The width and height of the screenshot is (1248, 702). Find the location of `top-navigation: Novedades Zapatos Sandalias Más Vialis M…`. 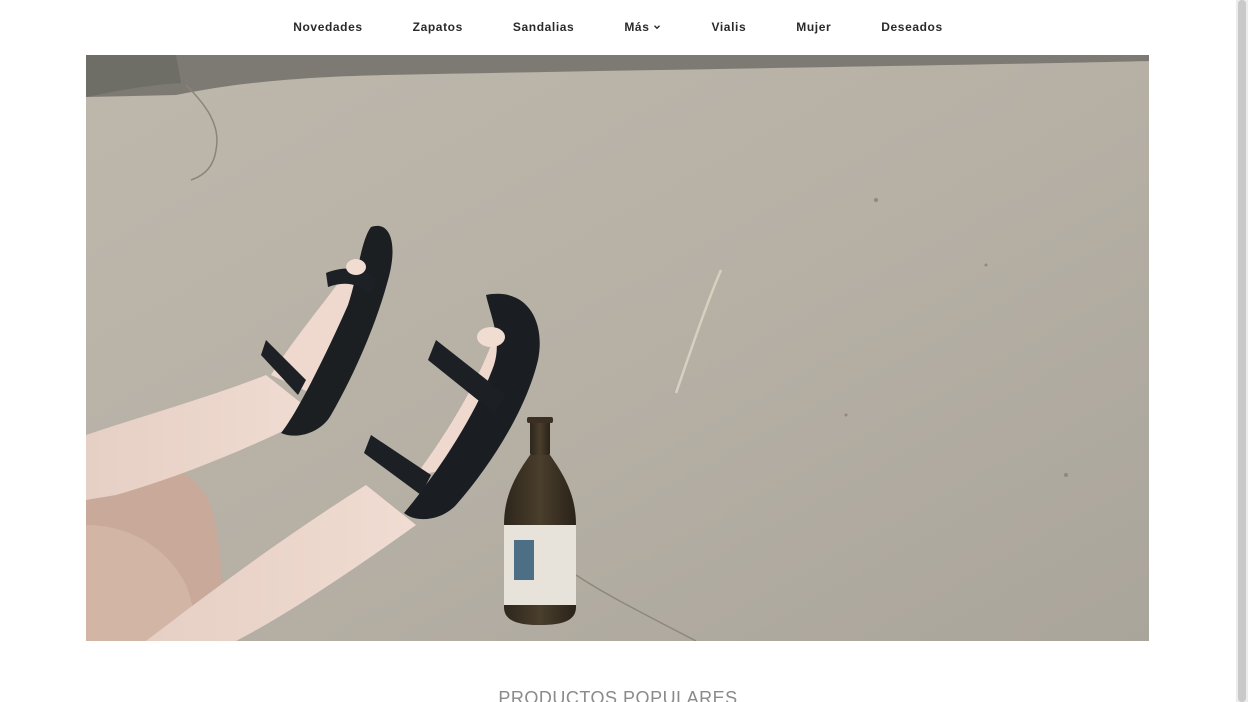

top-navigation: Novedades Zapatos Sandalias Más Vialis M… is located at coordinates (618, 27).